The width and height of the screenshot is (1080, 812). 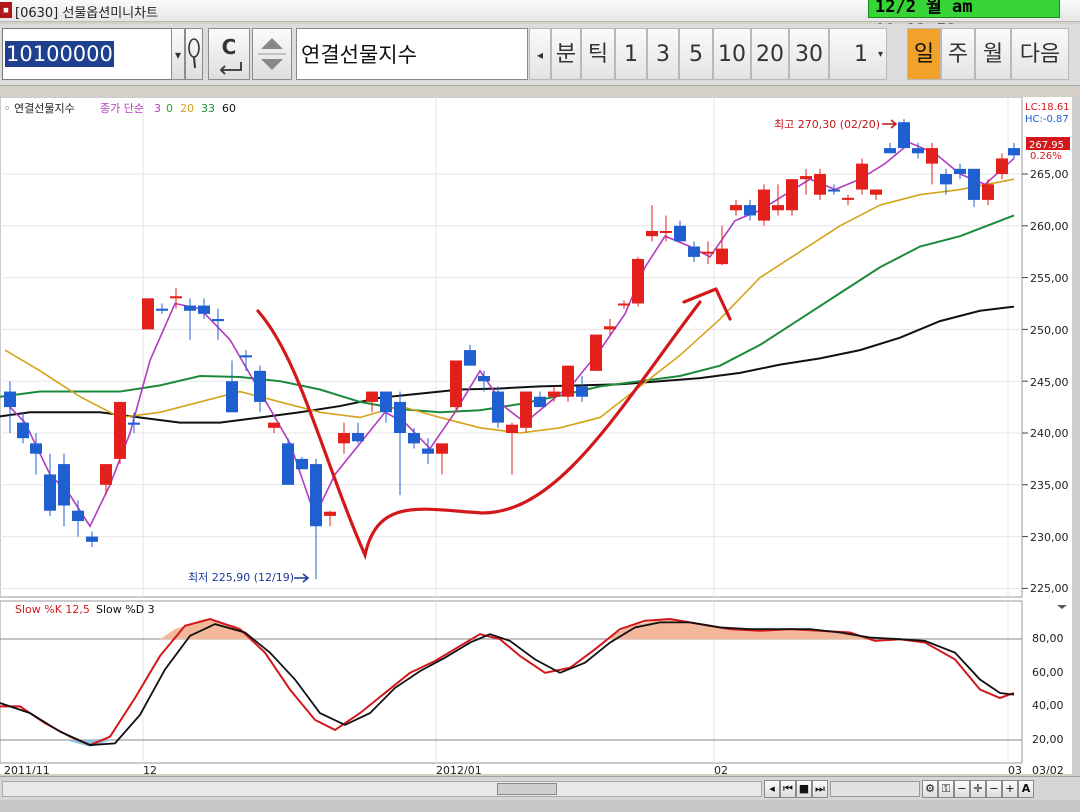 What do you see at coordinates (861, 54) in the screenshot?
I see `multiplier-value: 1` at bounding box center [861, 54].